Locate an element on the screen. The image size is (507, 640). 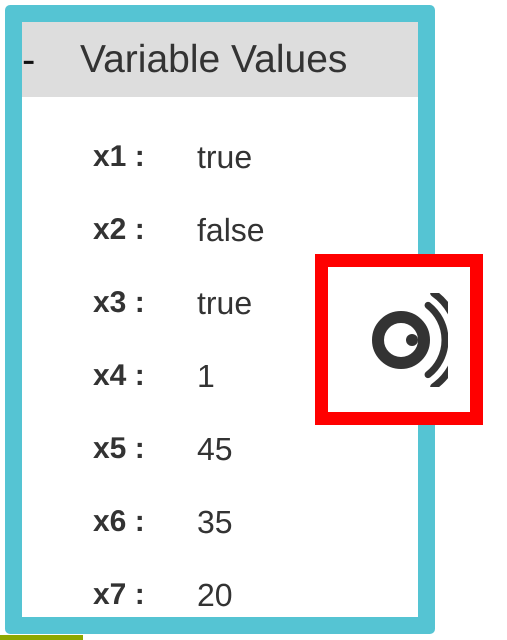
variable-name: x6 : is located at coordinates (119, 522).